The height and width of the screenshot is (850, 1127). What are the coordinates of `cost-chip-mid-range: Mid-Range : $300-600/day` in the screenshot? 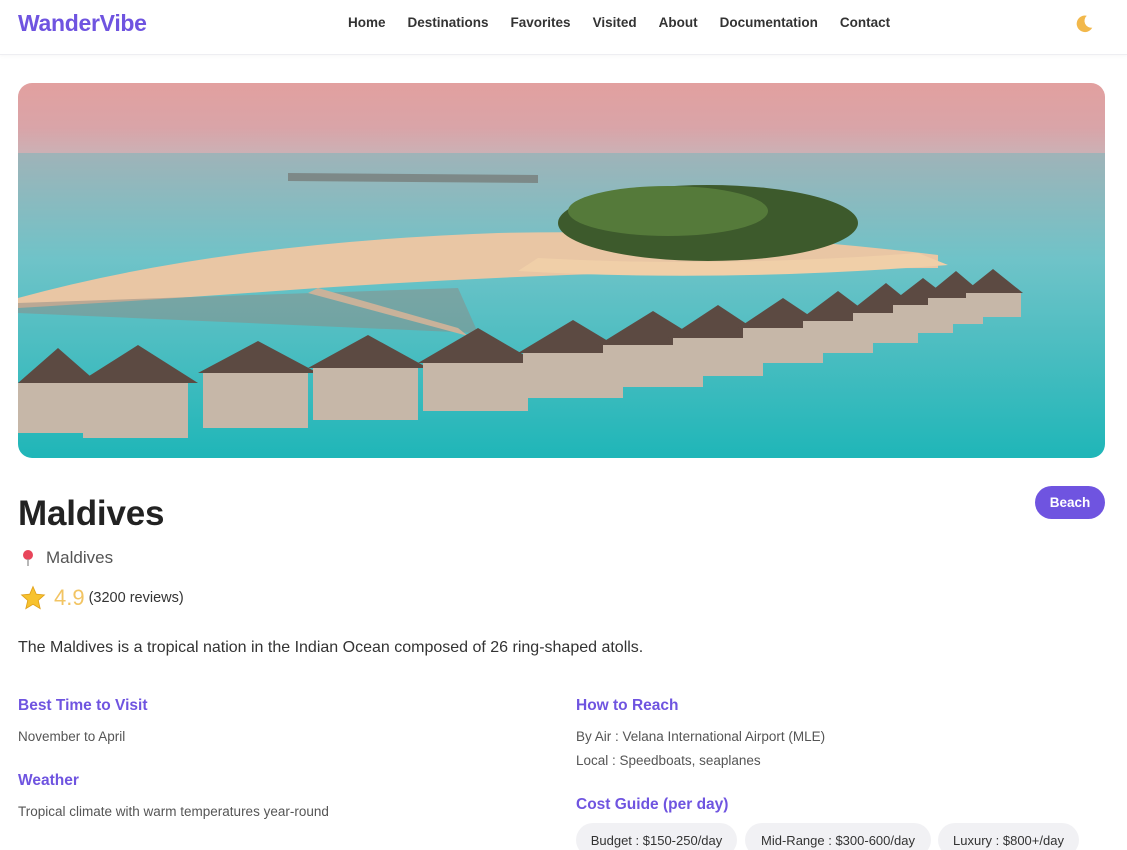 It's located at (838, 836).